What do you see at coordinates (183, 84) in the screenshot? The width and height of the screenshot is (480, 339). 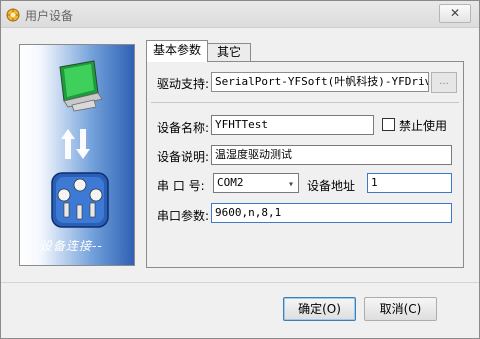 I see `driver-label: 驱动支持:` at bounding box center [183, 84].